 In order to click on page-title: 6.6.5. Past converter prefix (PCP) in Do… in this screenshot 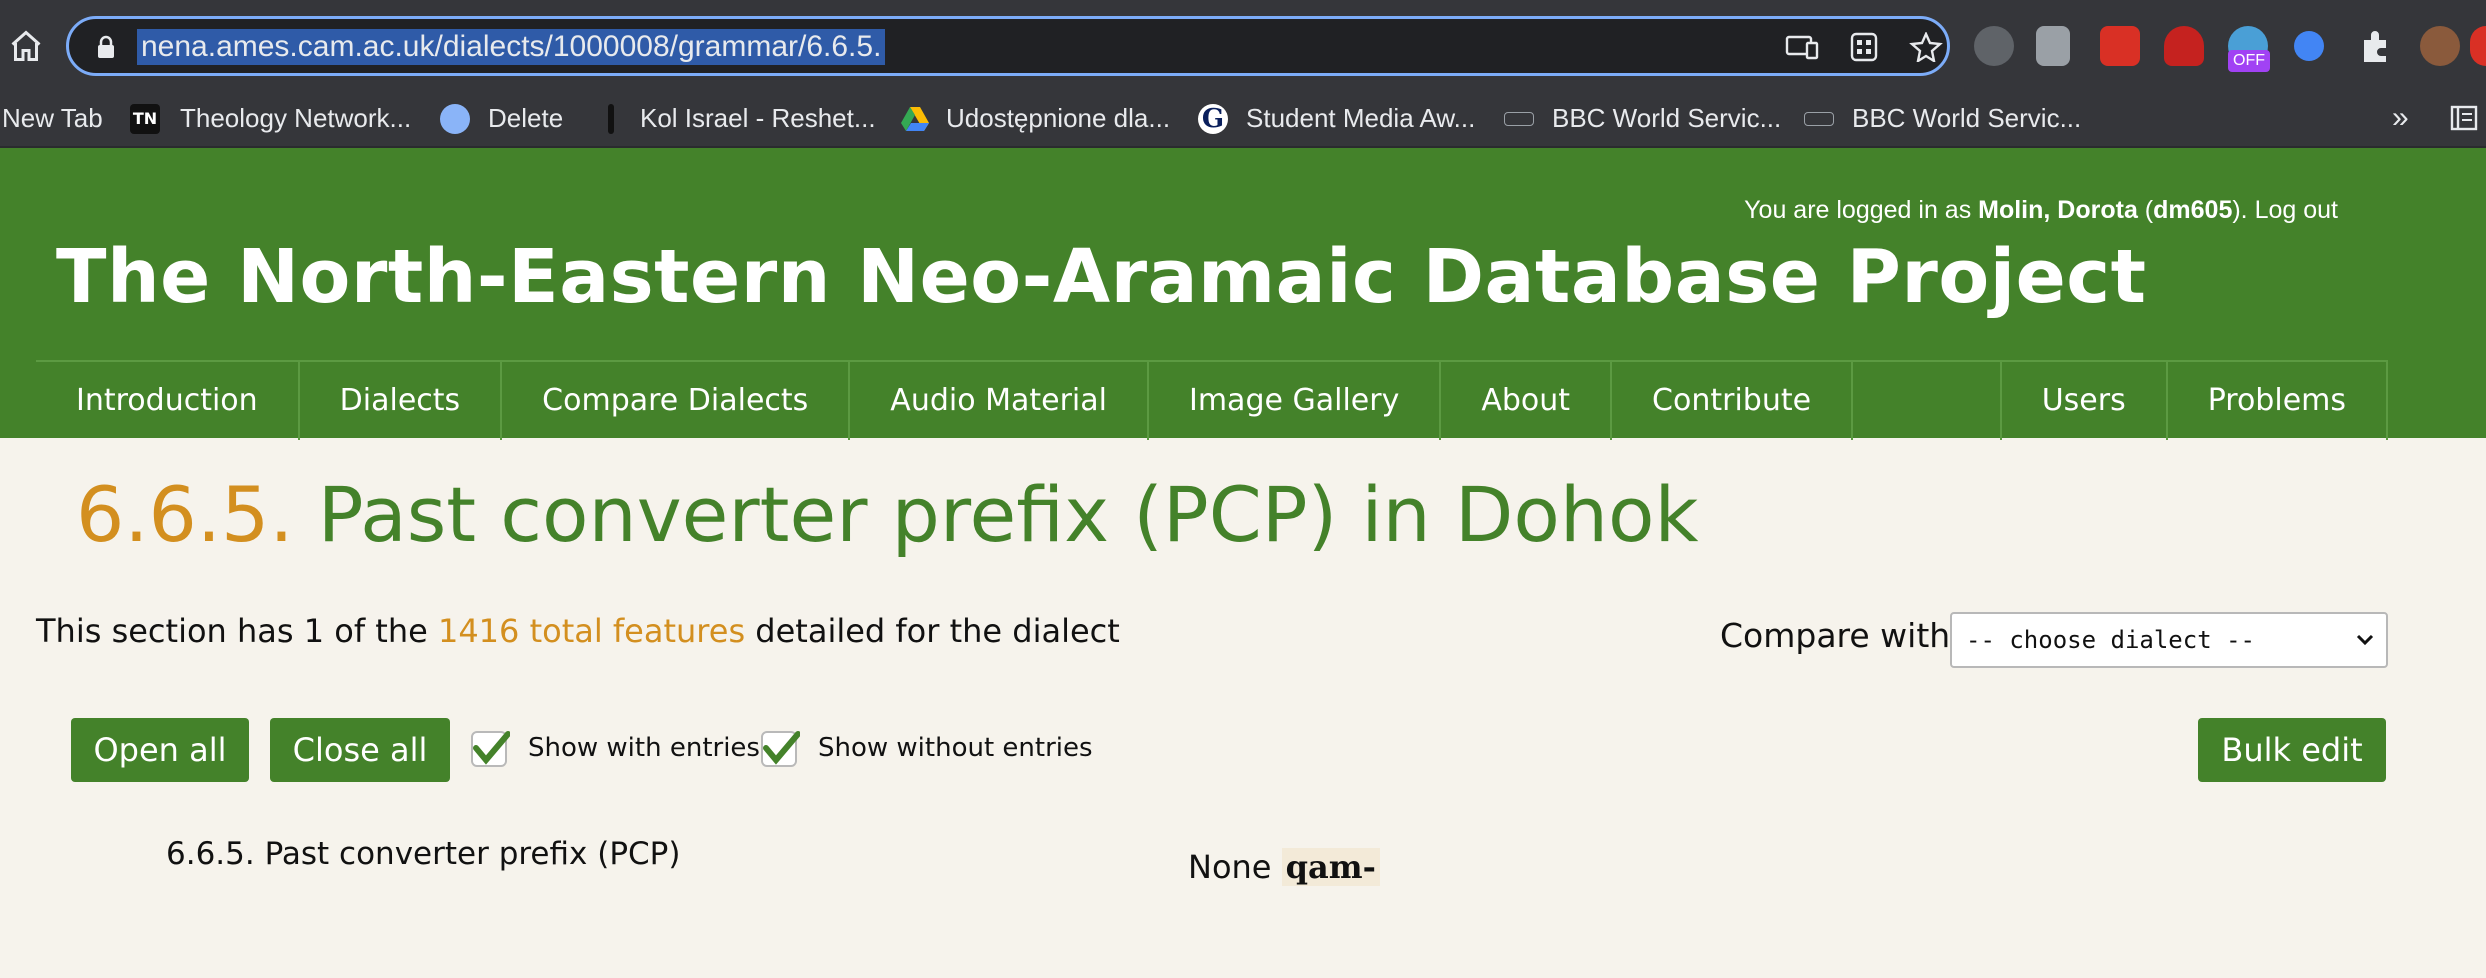, I will do `click(887, 514)`.